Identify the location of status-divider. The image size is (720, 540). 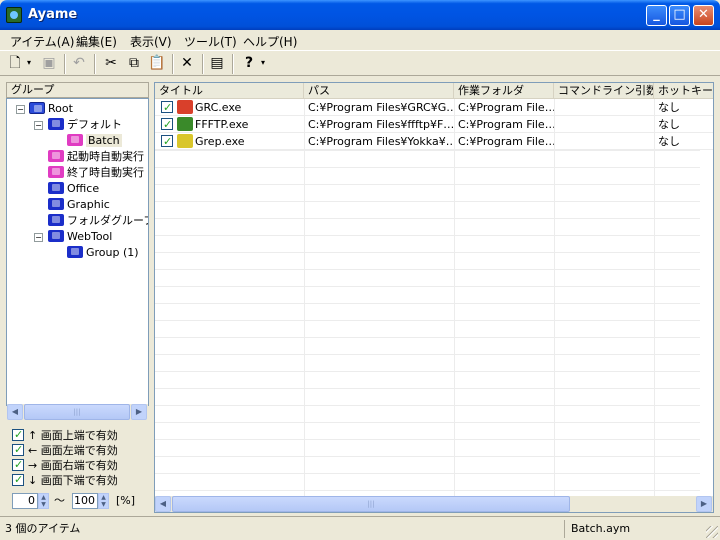
(564, 529).